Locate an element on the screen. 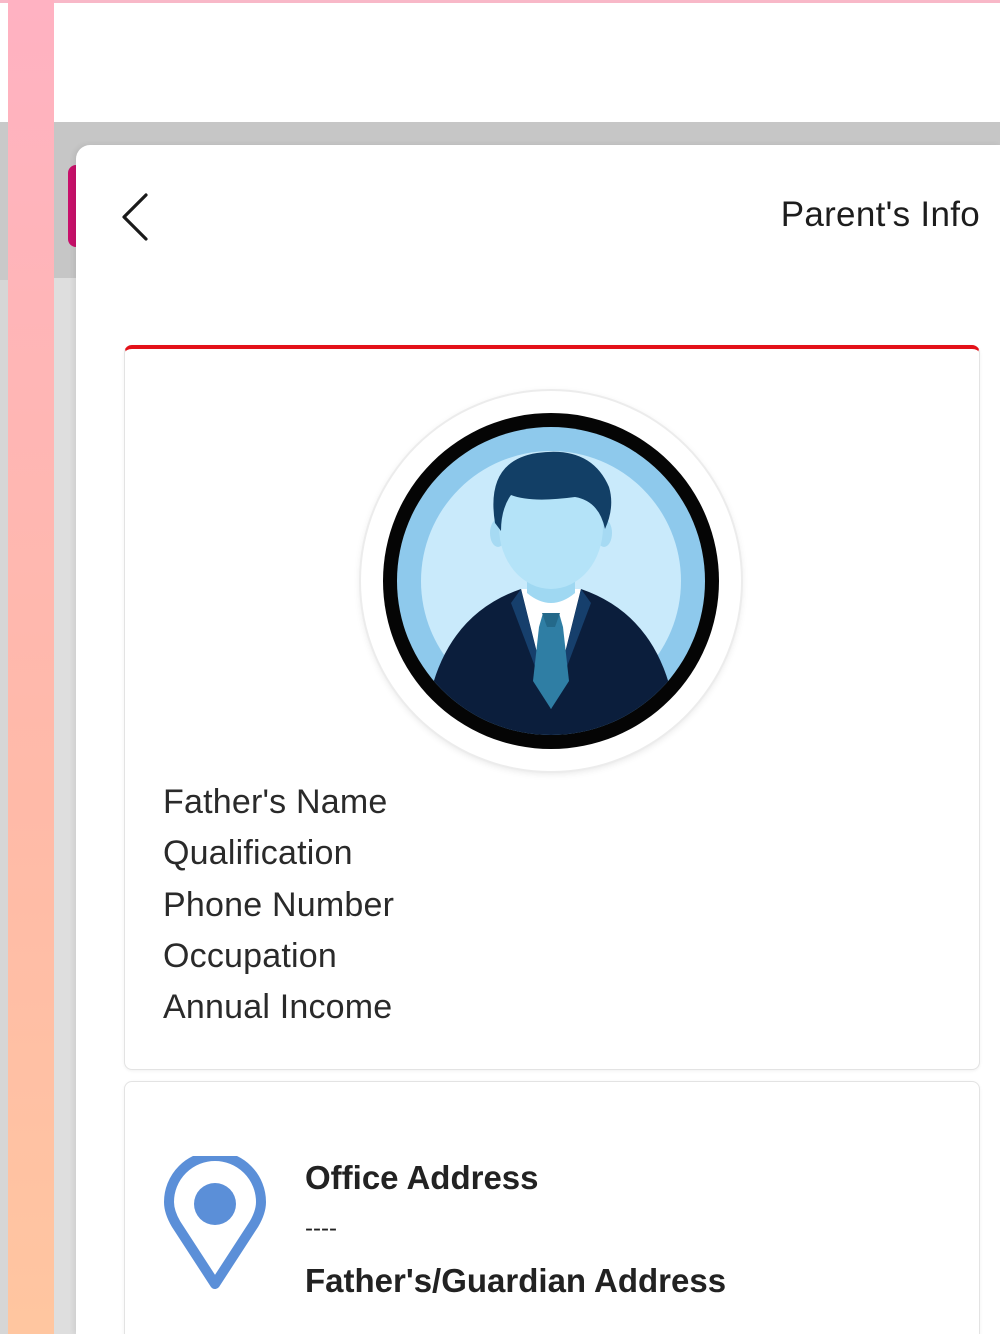 The width and height of the screenshot is (1000, 1334). modal-backdrop-light is located at coordinates (65, 806).